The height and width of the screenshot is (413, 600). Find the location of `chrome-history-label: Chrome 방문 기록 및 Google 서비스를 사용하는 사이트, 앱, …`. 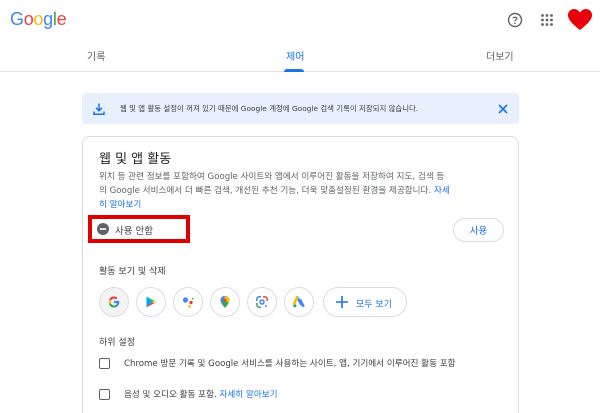

chrome-history-label: Chrome 방문 기록 및 Google 서비스를 사용하는 사이트, 앱, … is located at coordinates (290, 364).